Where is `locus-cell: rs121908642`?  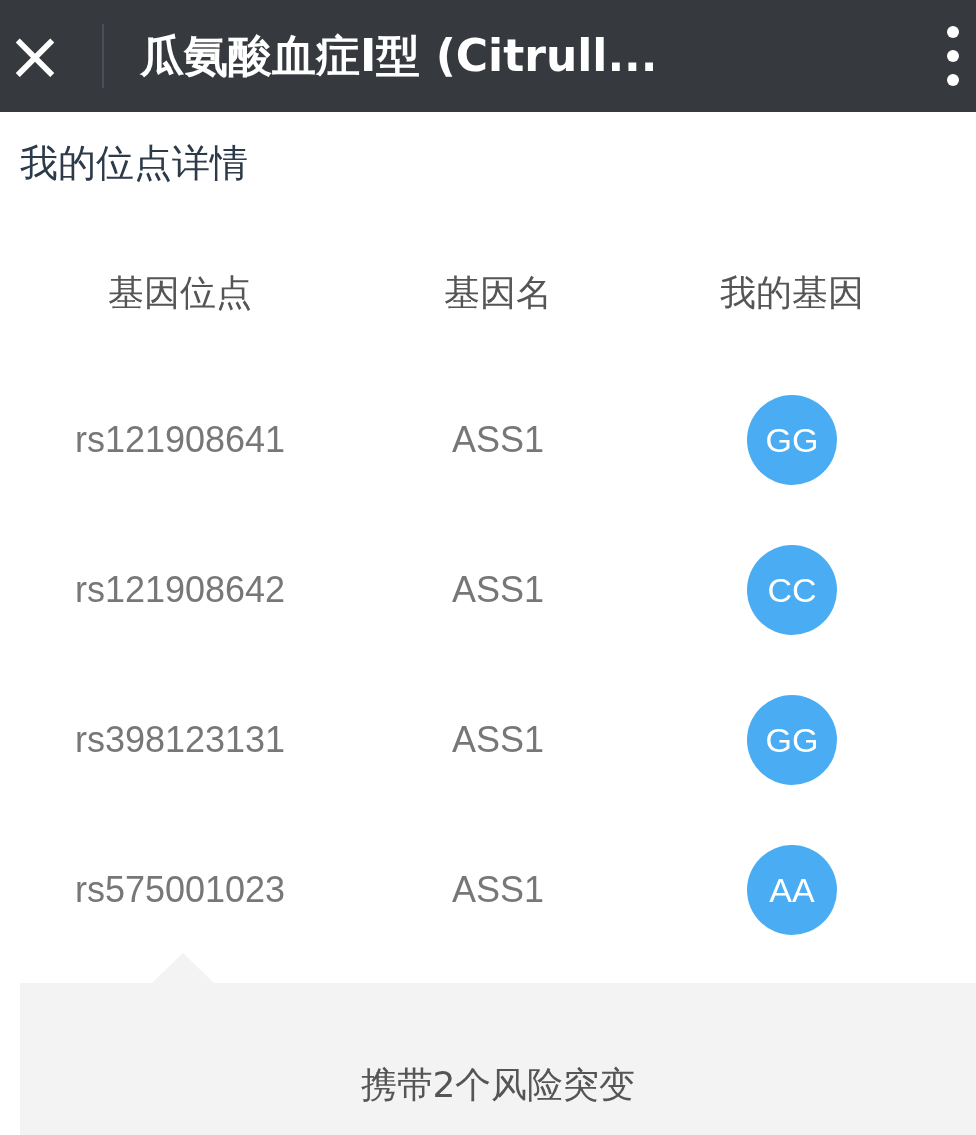
locus-cell: rs121908642 is located at coordinates (180, 590).